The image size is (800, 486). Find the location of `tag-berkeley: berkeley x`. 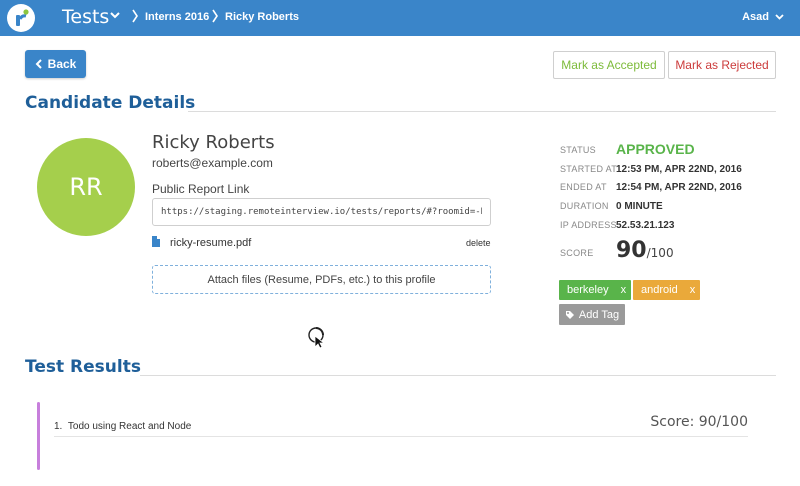

tag-berkeley: berkeley x is located at coordinates (595, 290).